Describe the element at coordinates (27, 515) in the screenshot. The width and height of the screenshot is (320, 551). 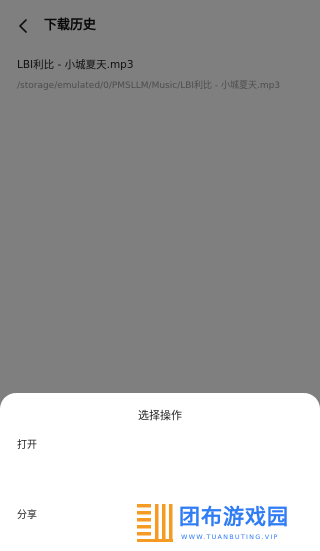
I see `share-option-label: 分享` at that location.